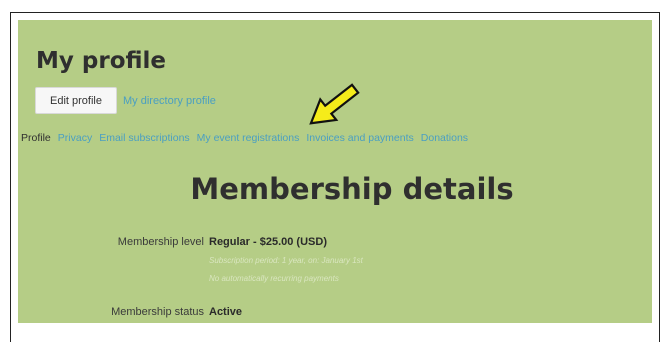  What do you see at coordinates (334, 104) in the screenshot?
I see `arrow-icon` at bounding box center [334, 104].